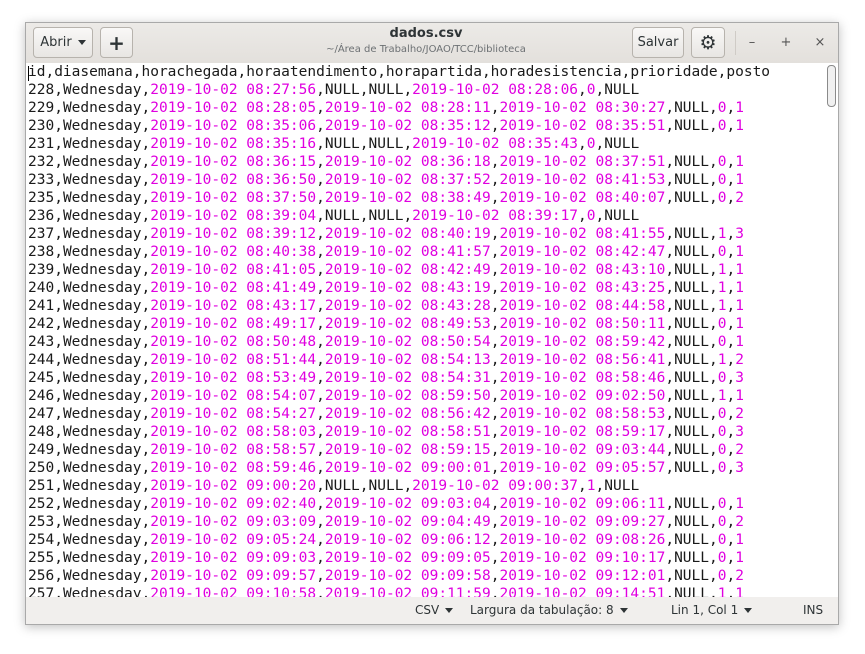  Describe the element at coordinates (831, 330) in the screenshot. I see `vertical-scrollbar` at that location.